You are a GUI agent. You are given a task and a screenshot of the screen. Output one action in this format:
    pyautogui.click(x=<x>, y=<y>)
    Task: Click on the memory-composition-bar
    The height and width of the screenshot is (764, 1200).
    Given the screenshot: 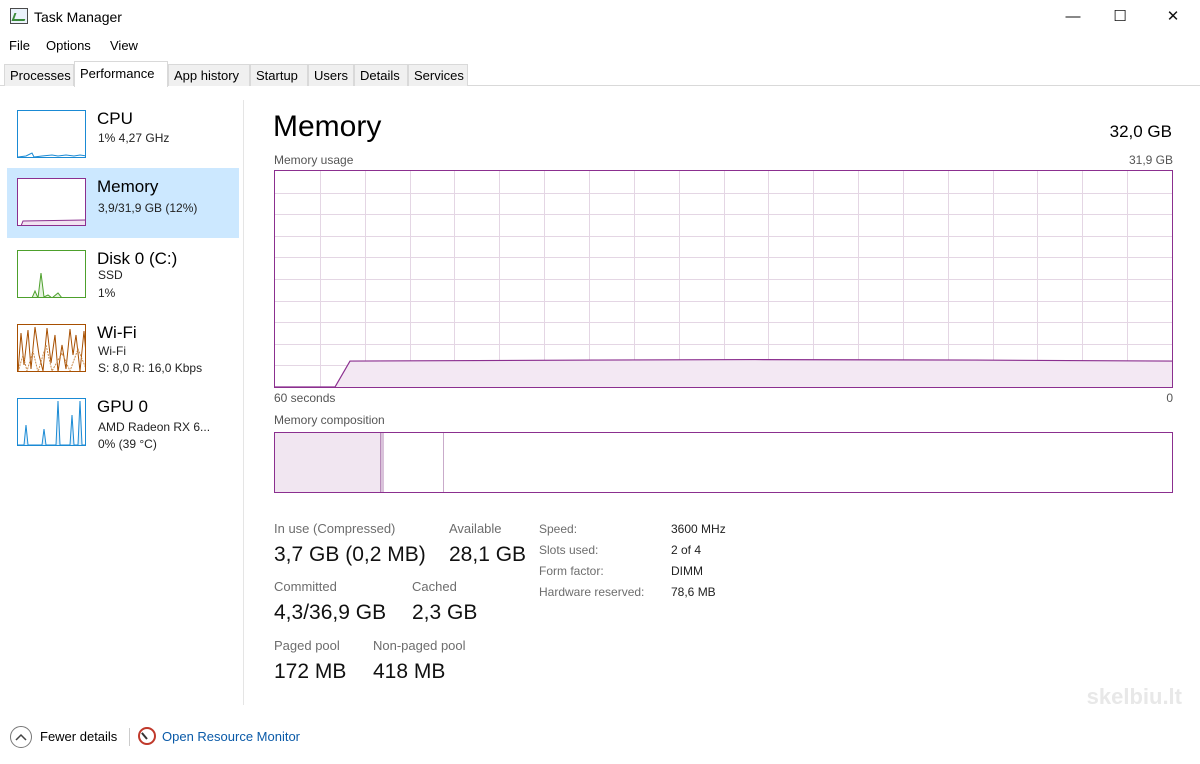 What is the action you would take?
    pyautogui.click(x=723, y=462)
    